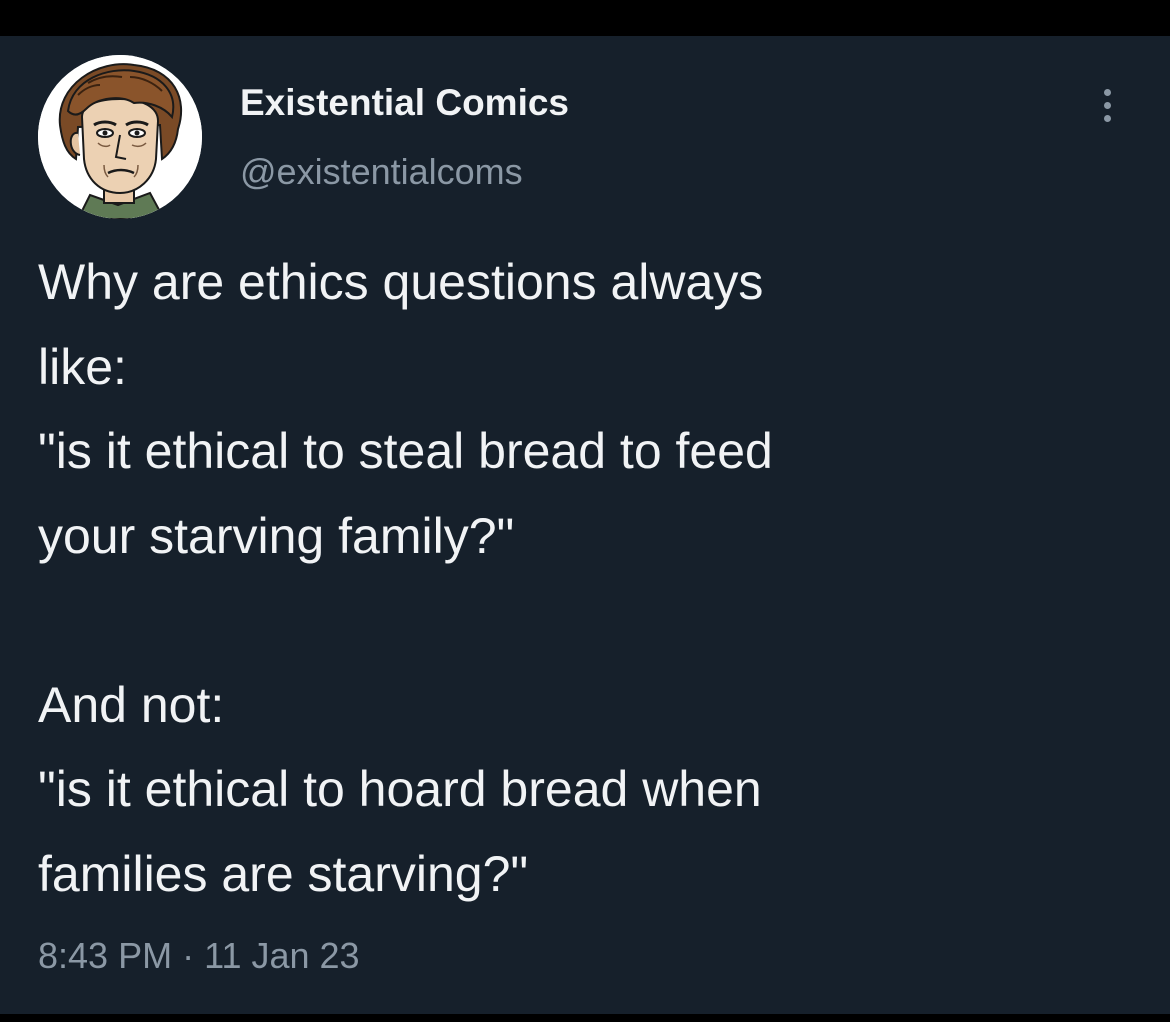 The width and height of the screenshot is (1170, 1022). I want to click on more-options-button, so click(1108, 106).